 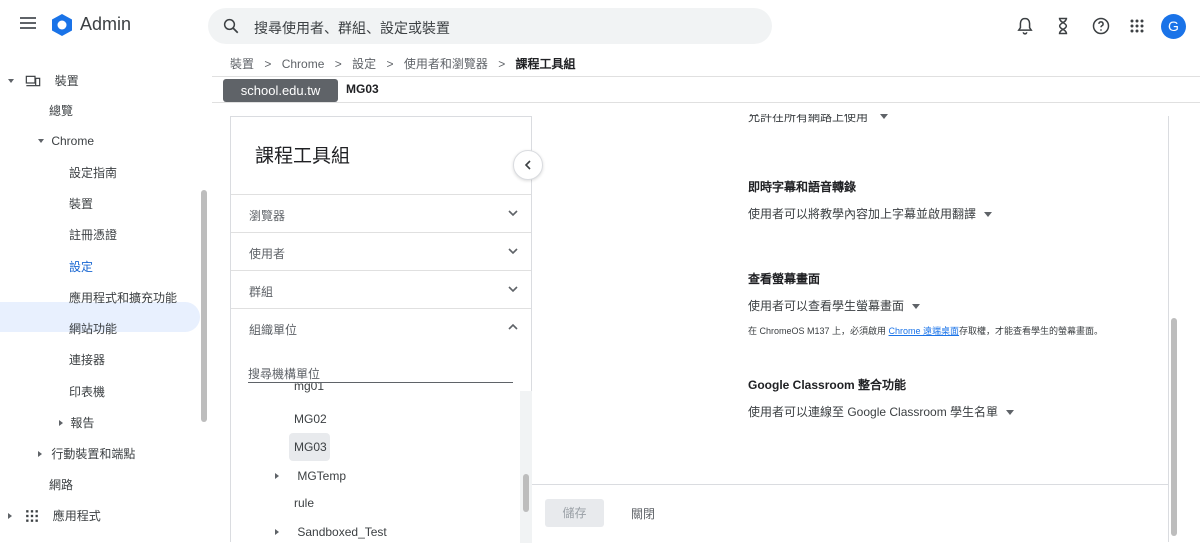 I want to click on screen-view-dropdown: 使用者可以查看學生螢幕畫面, so click(x=834, y=305).